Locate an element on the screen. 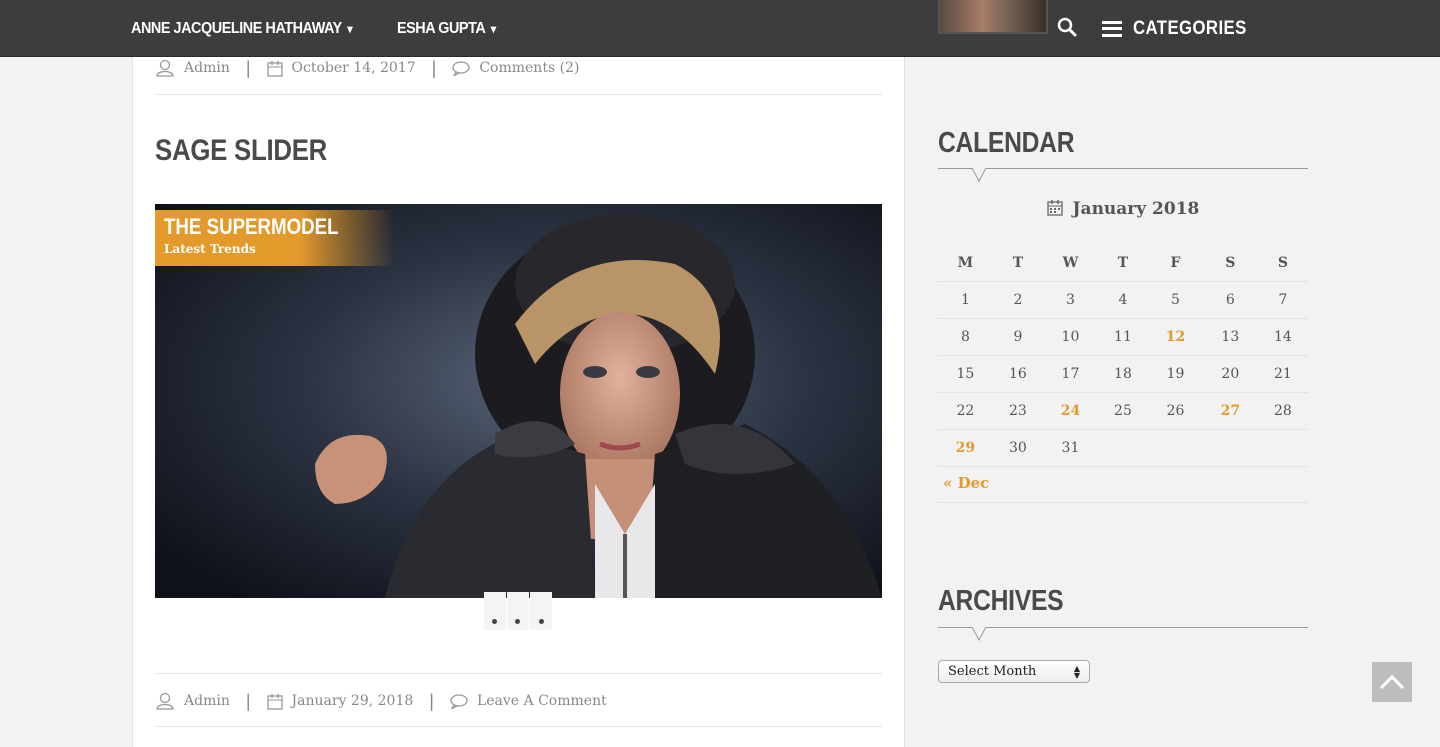  menu-item-esha-gupta: ESHA GUPTA ▾ is located at coordinates (446, 29).